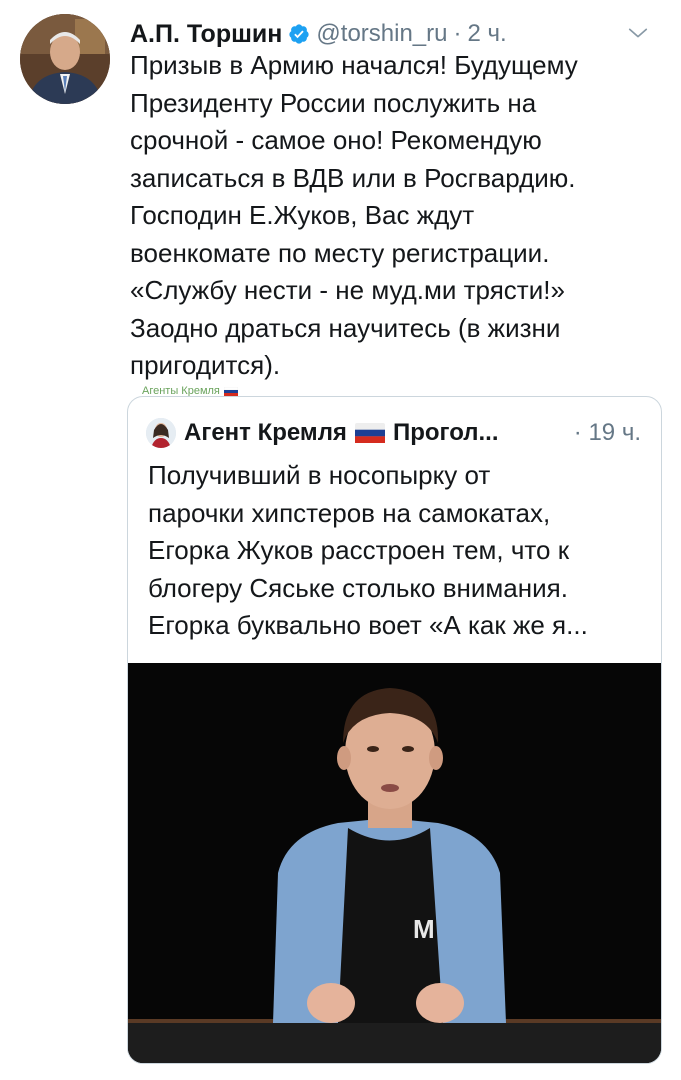 The image size is (681, 1080). Describe the element at coordinates (349, 512) in the screenshot. I see `quoted-text-line: парочки хипстеров на самокатах,` at that location.